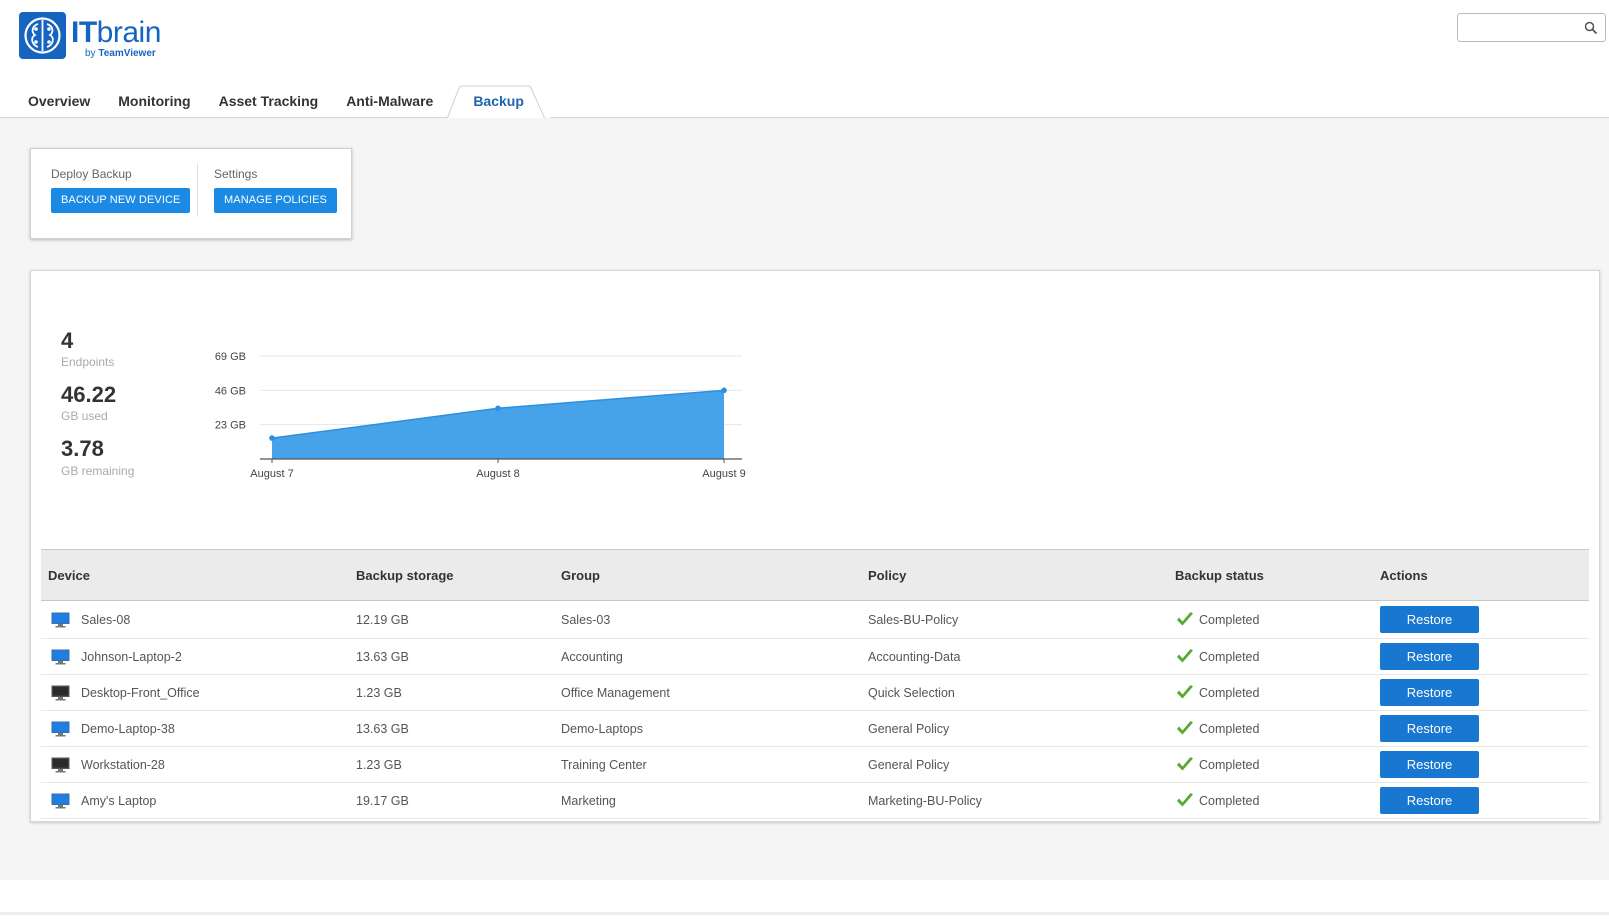  I want to click on search-input, so click(1523, 27).